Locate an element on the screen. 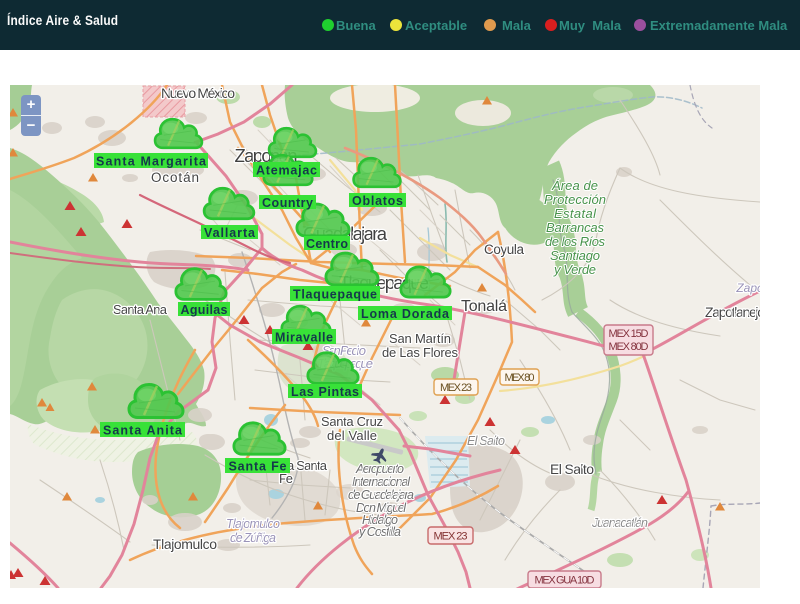  svg-text: Área de is located at coordinates (574, 185).